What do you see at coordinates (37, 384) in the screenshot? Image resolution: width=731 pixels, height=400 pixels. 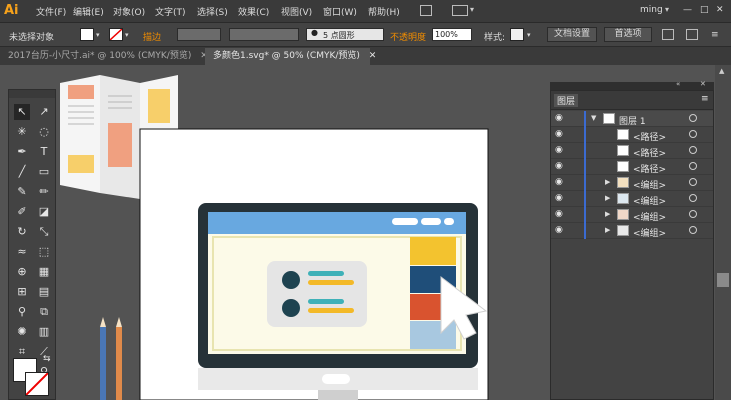 I see `stroke-color-box` at bounding box center [37, 384].